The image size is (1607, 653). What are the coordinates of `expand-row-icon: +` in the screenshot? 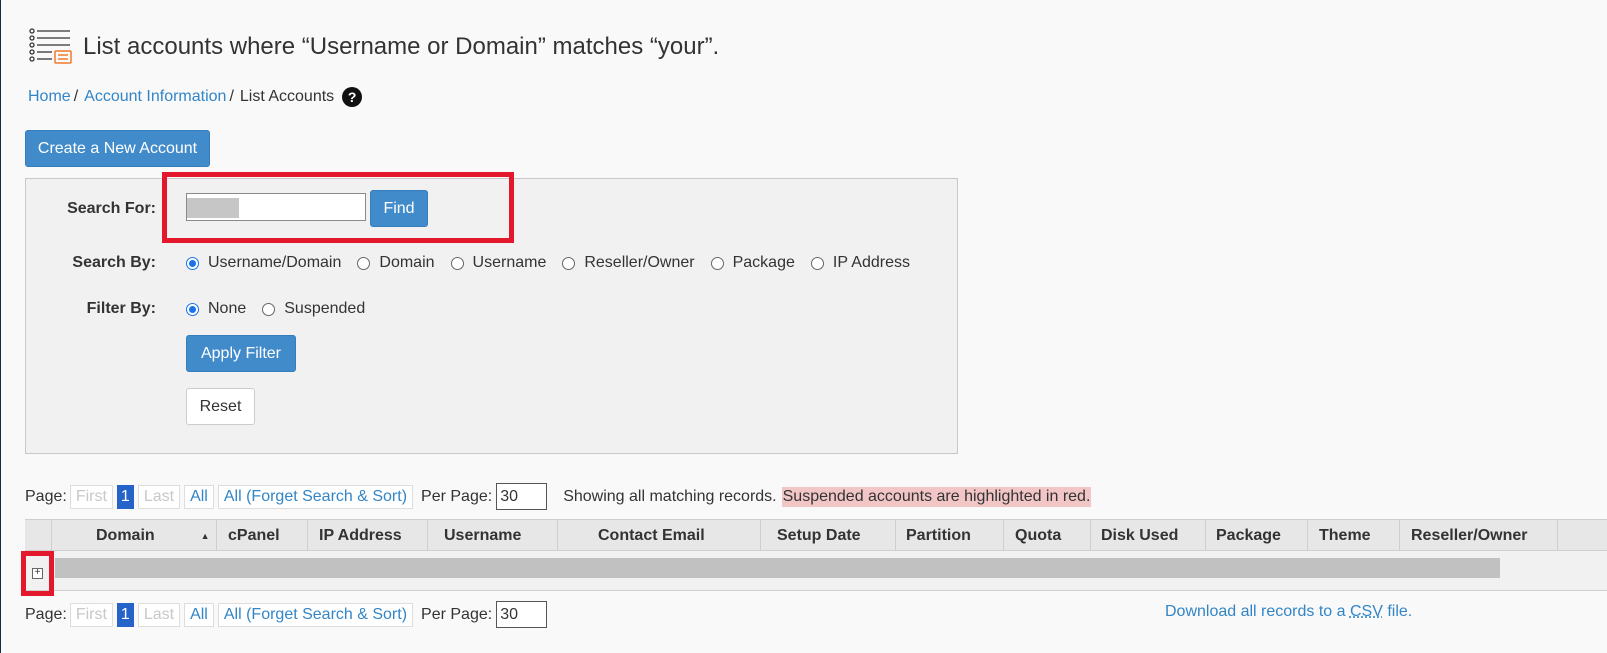 It's located at (37, 573).